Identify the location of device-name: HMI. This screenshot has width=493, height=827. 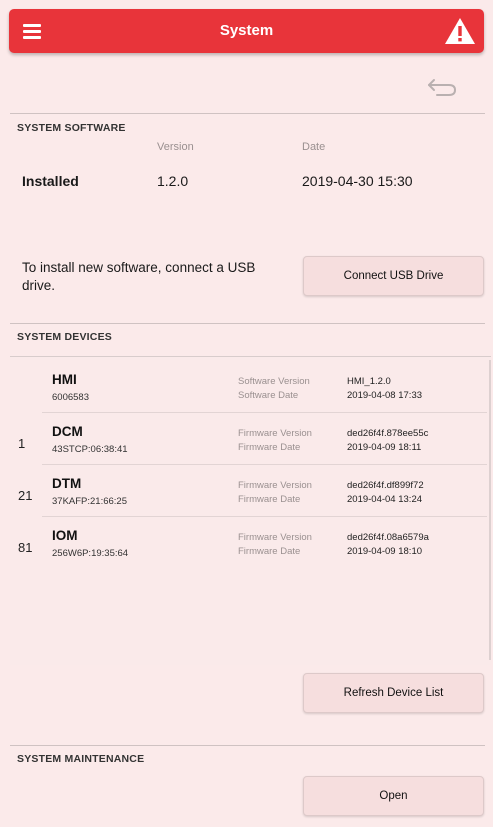
(64, 379).